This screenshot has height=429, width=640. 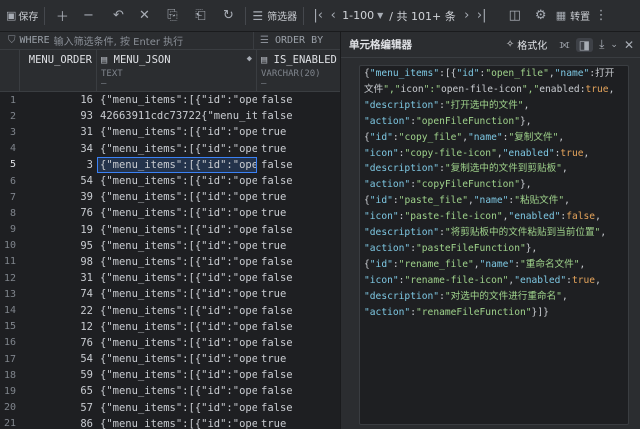 What do you see at coordinates (58, 294) in the screenshot?
I see `cell-menu-order: 74` at bounding box center [58, 294].